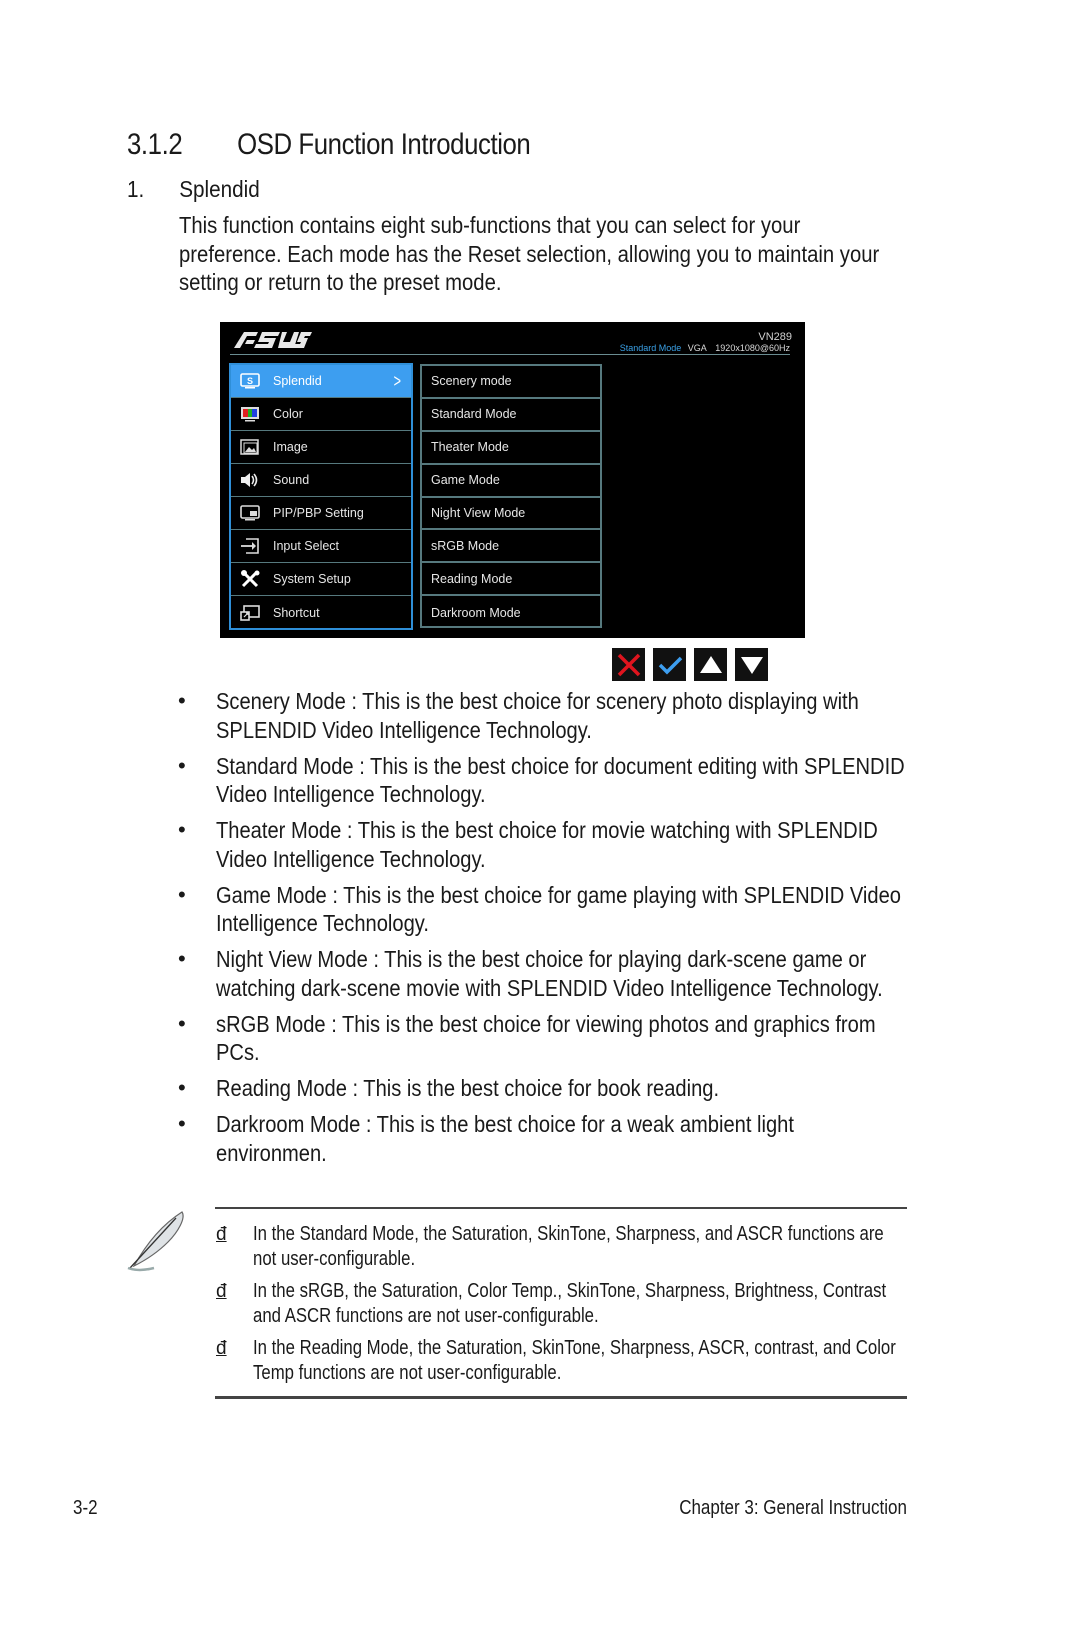  I want to click on checkmark-icon, so click(670, 665).